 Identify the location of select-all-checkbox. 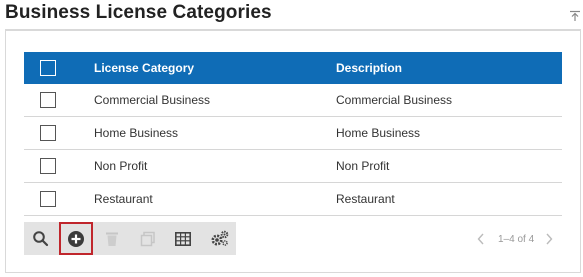
(48, 68).